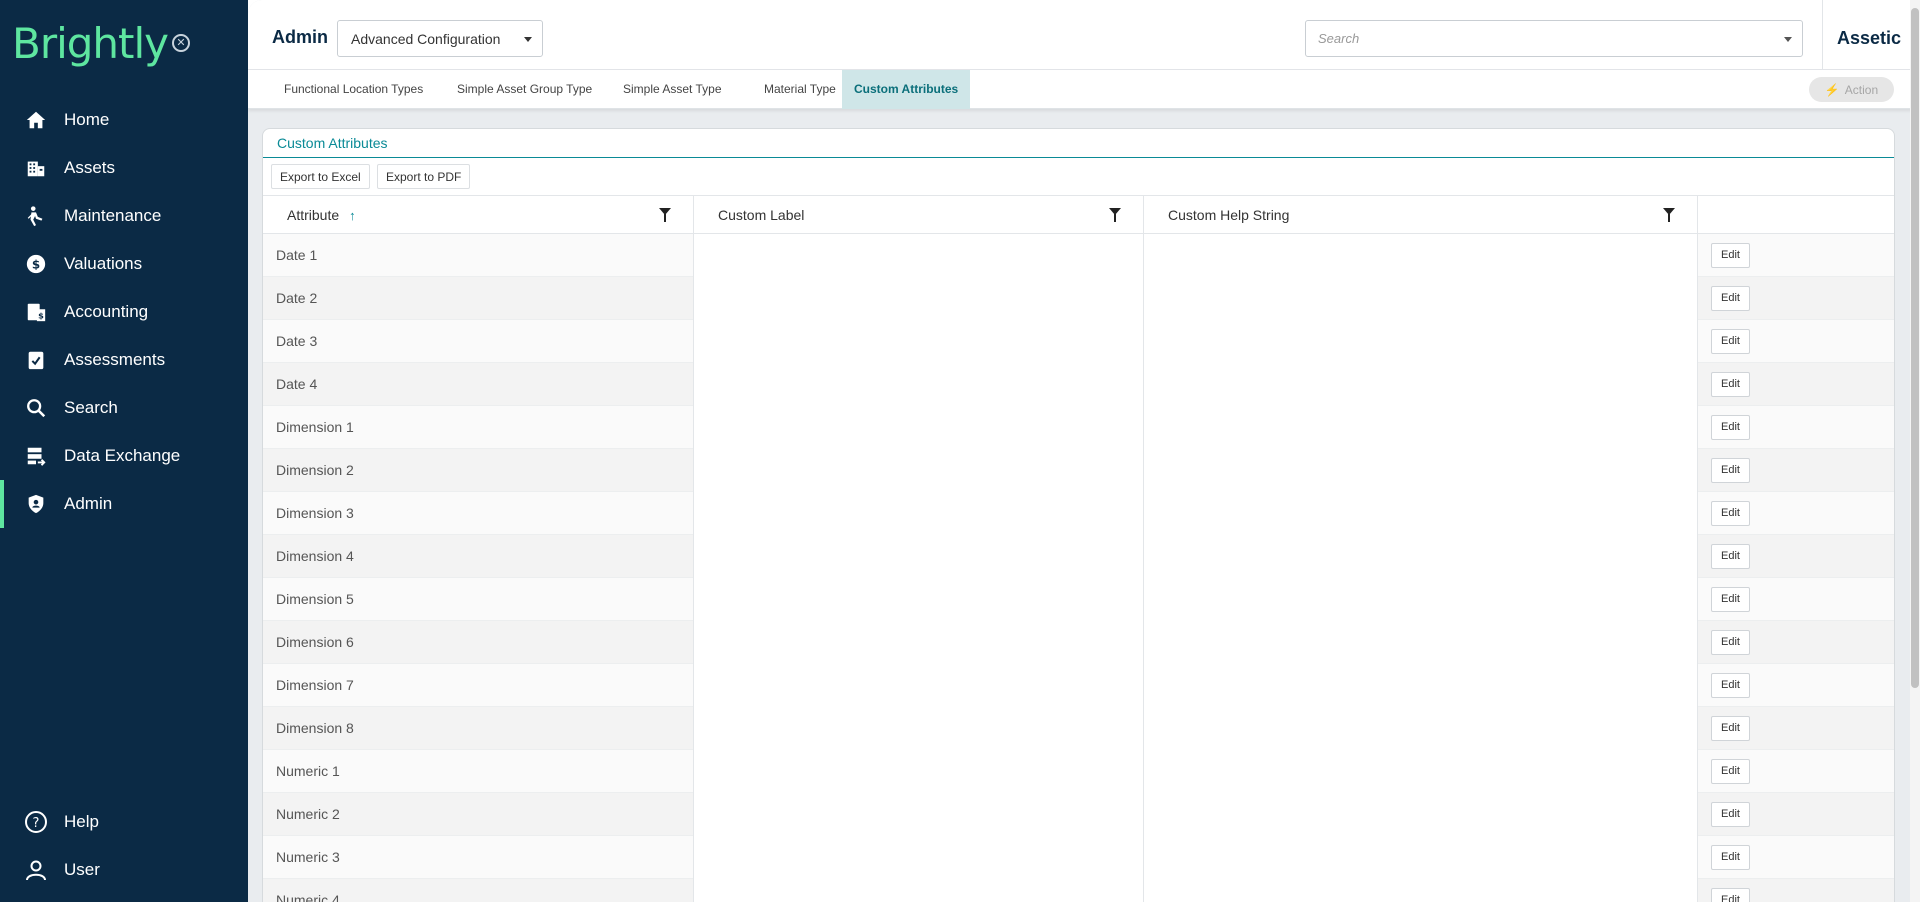 This screenshot has width=1920, height=902. I want to click on brightly-logo: Brightly, so click(90, 43).